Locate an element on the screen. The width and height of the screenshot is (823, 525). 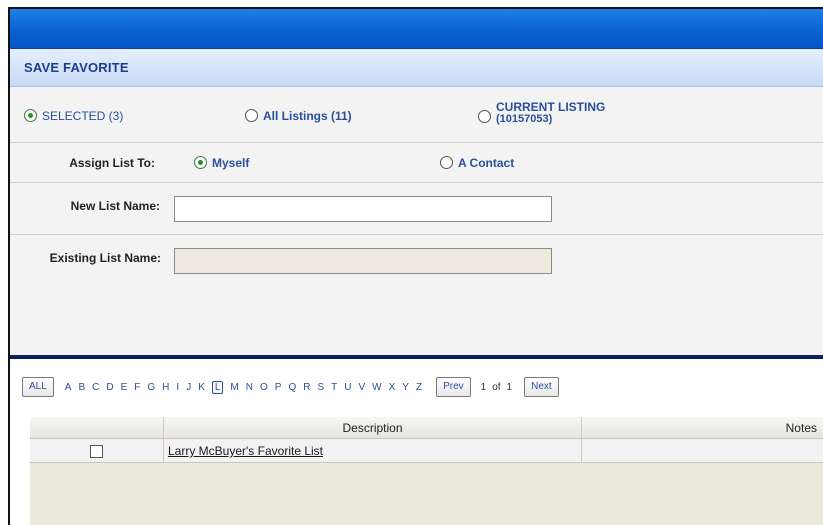
row-description-link: Larry McBuyer's Favorite List is located at coordinates (243, 451).